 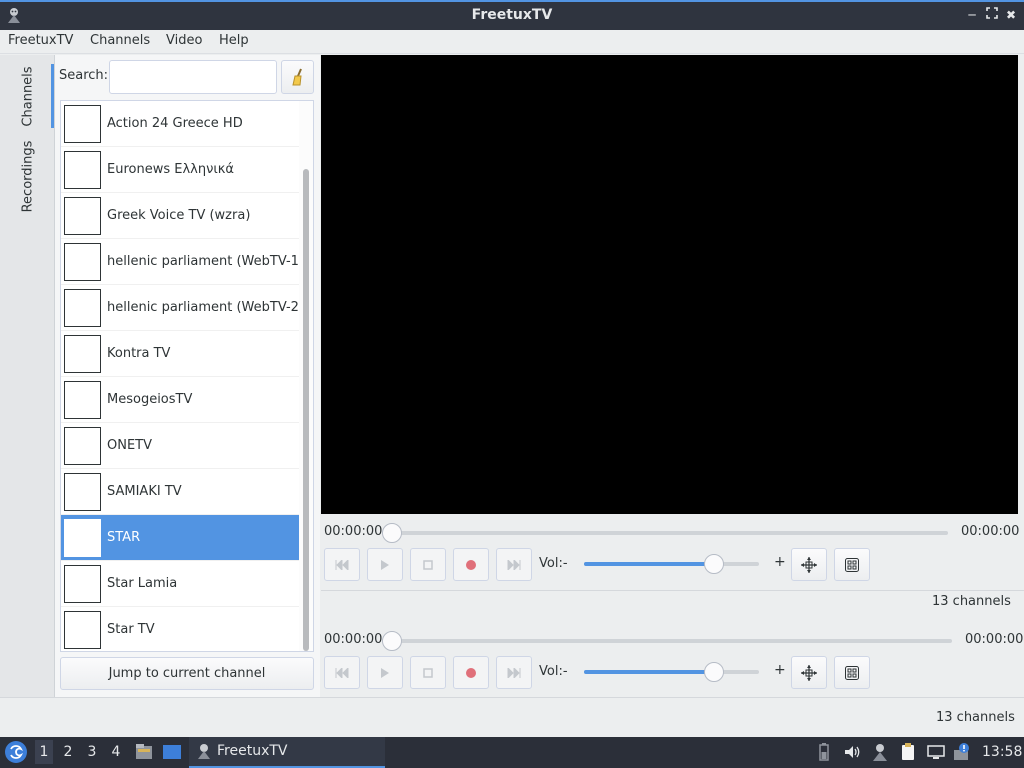 I want to click on freetuxtv-task-icon, so click(x=204, y=751).